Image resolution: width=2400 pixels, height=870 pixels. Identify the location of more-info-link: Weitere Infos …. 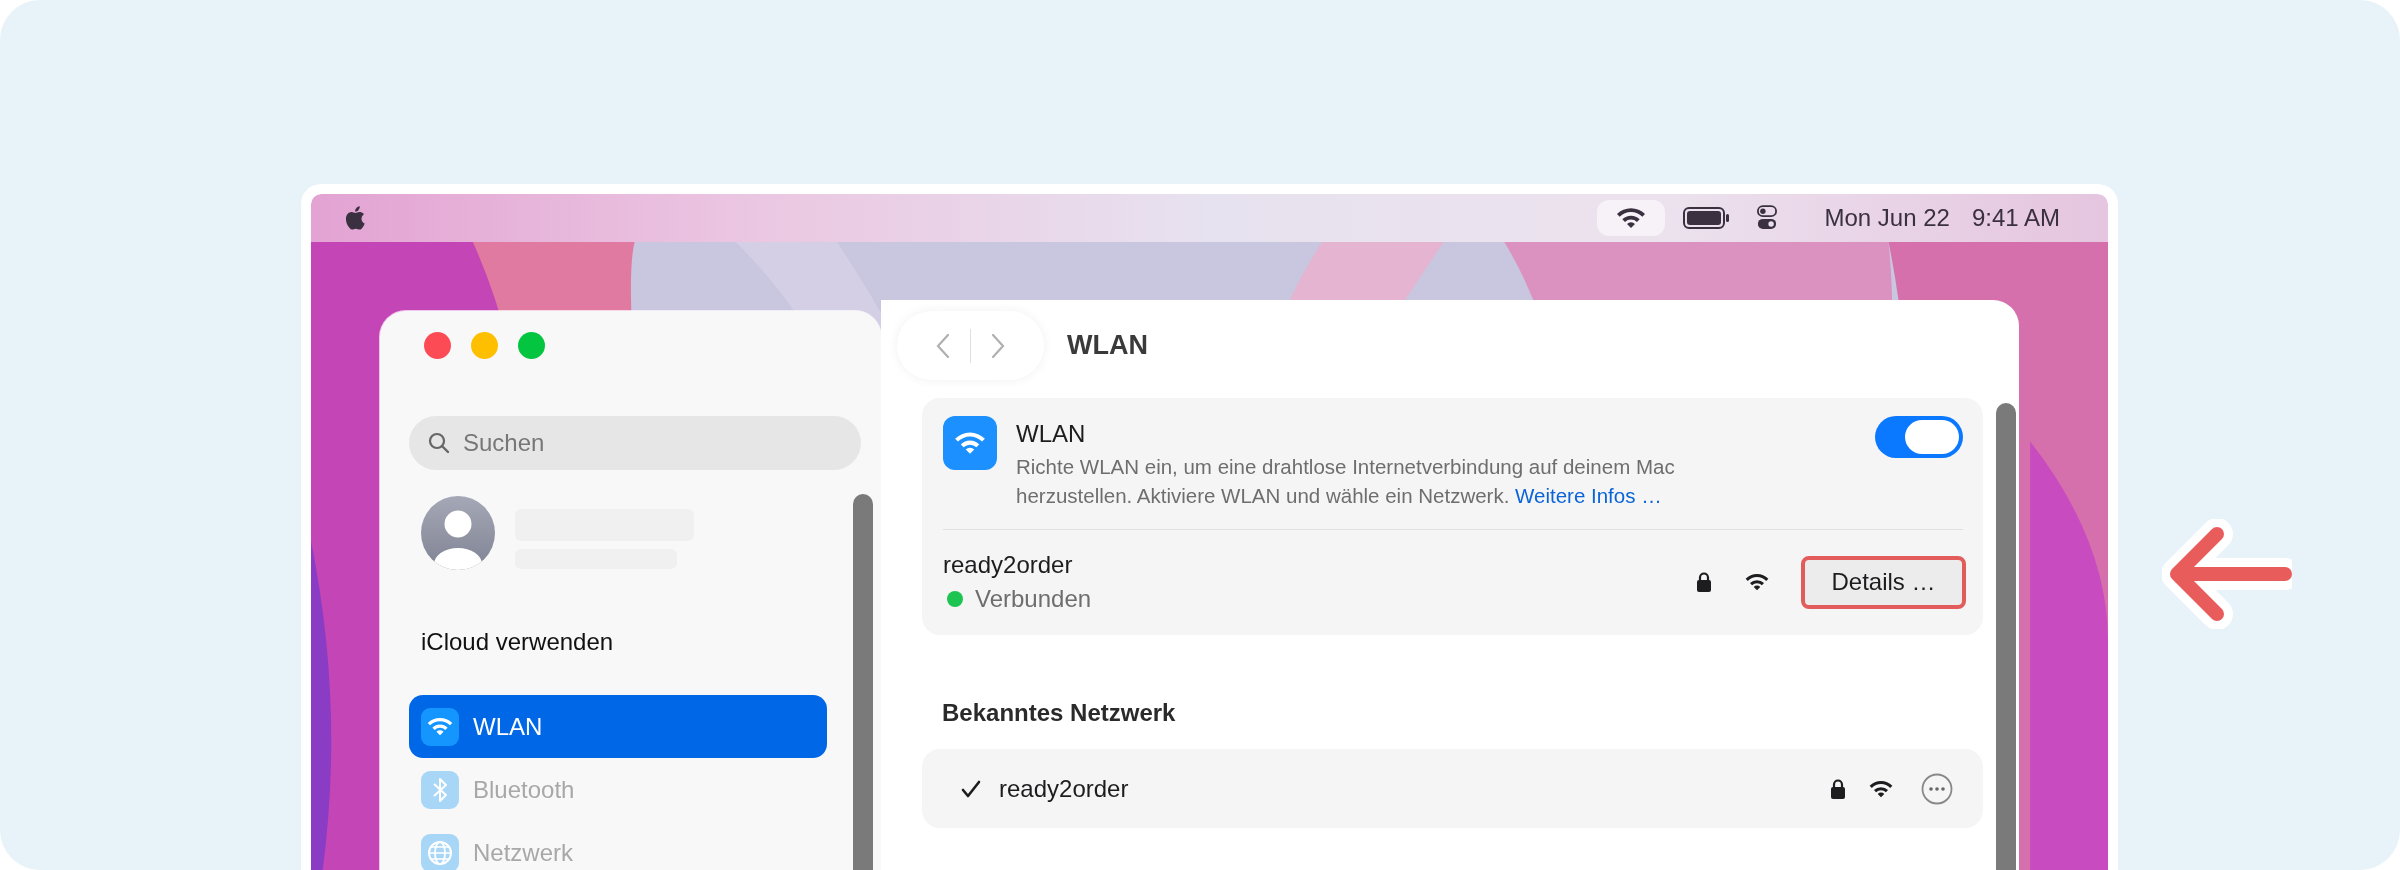
(1588, 495).